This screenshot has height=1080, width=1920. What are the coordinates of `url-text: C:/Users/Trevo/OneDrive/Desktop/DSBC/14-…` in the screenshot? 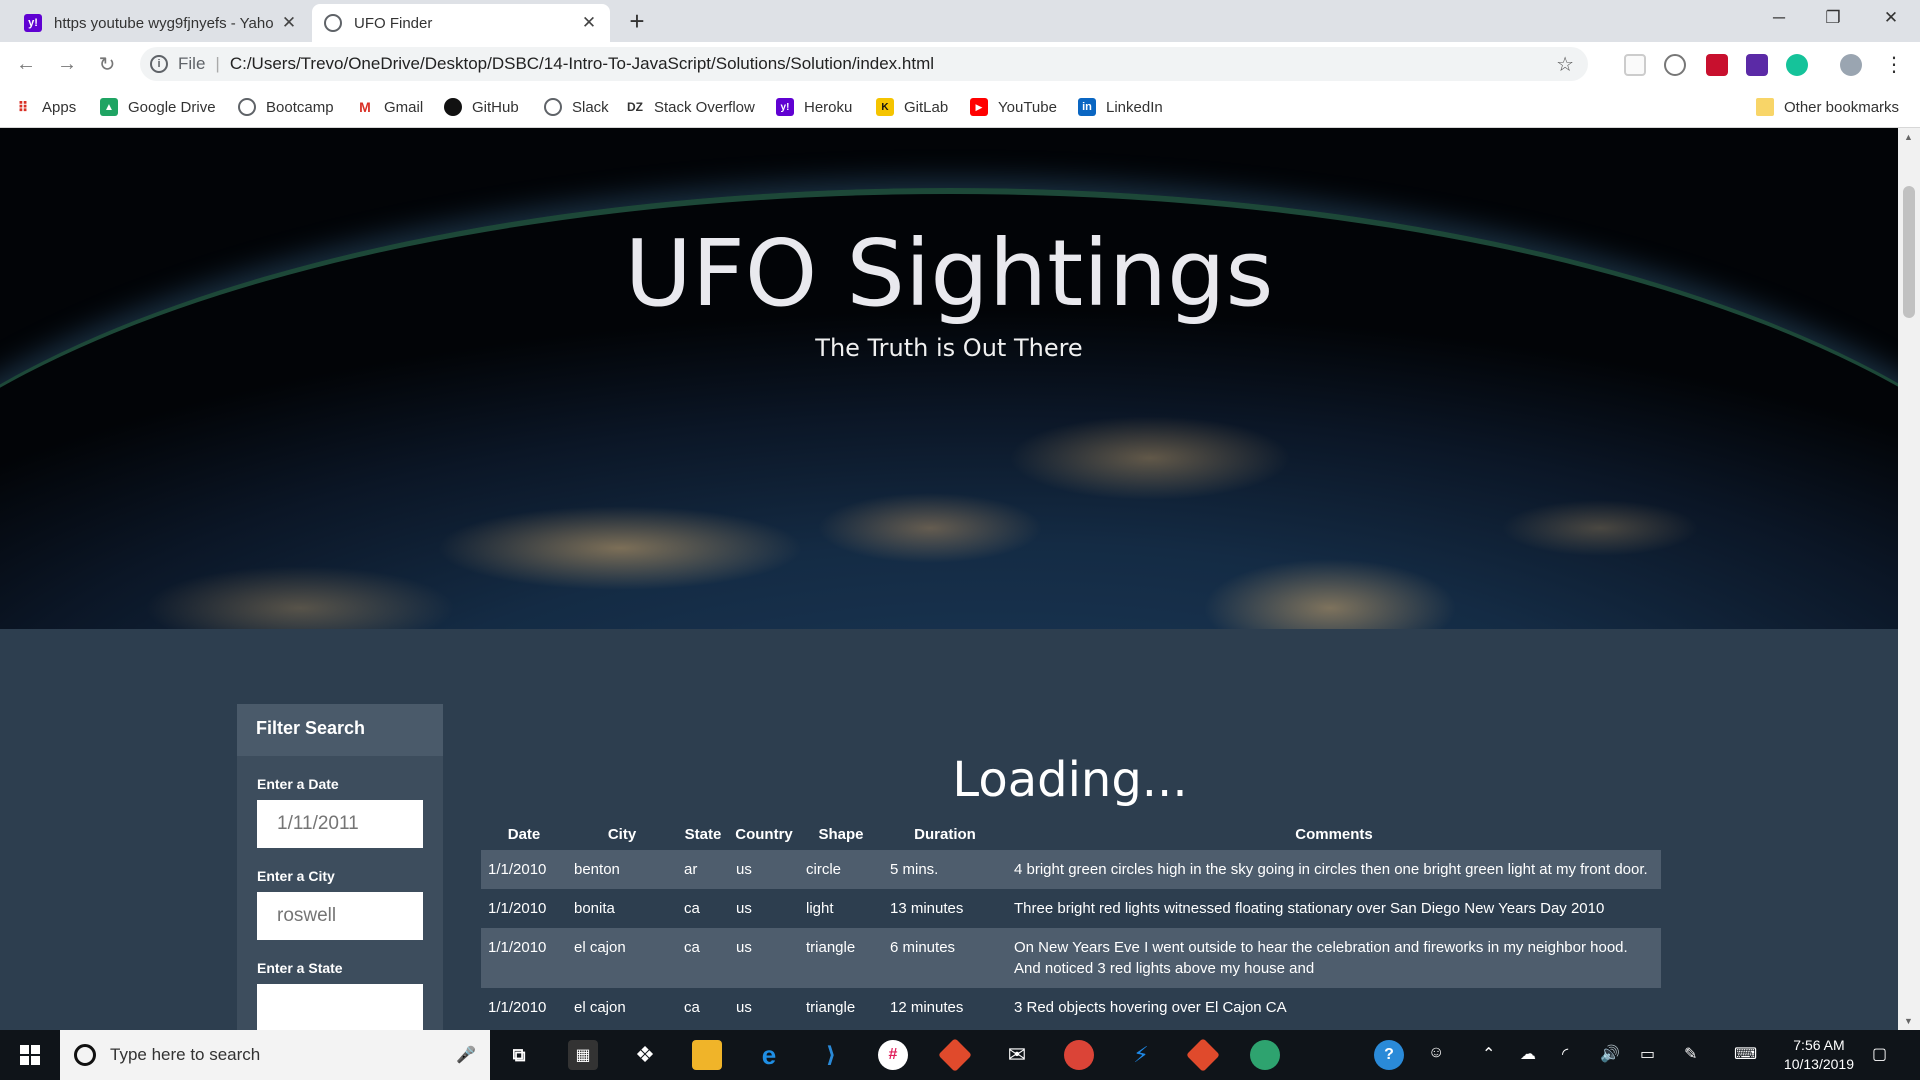 It's located at (582, 64).